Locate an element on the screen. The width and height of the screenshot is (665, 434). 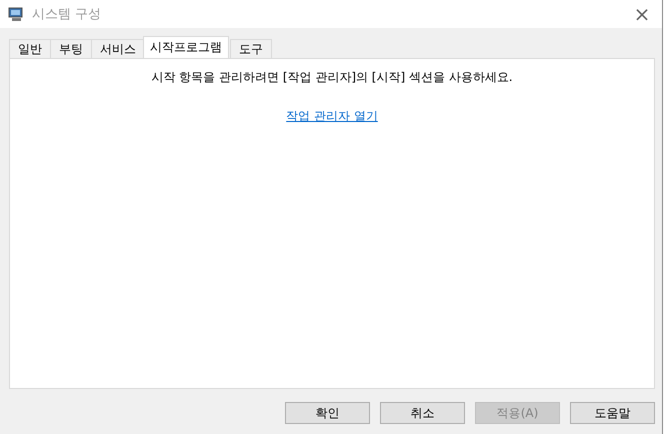
tab: 도구 is located at coordinates (251, 48).